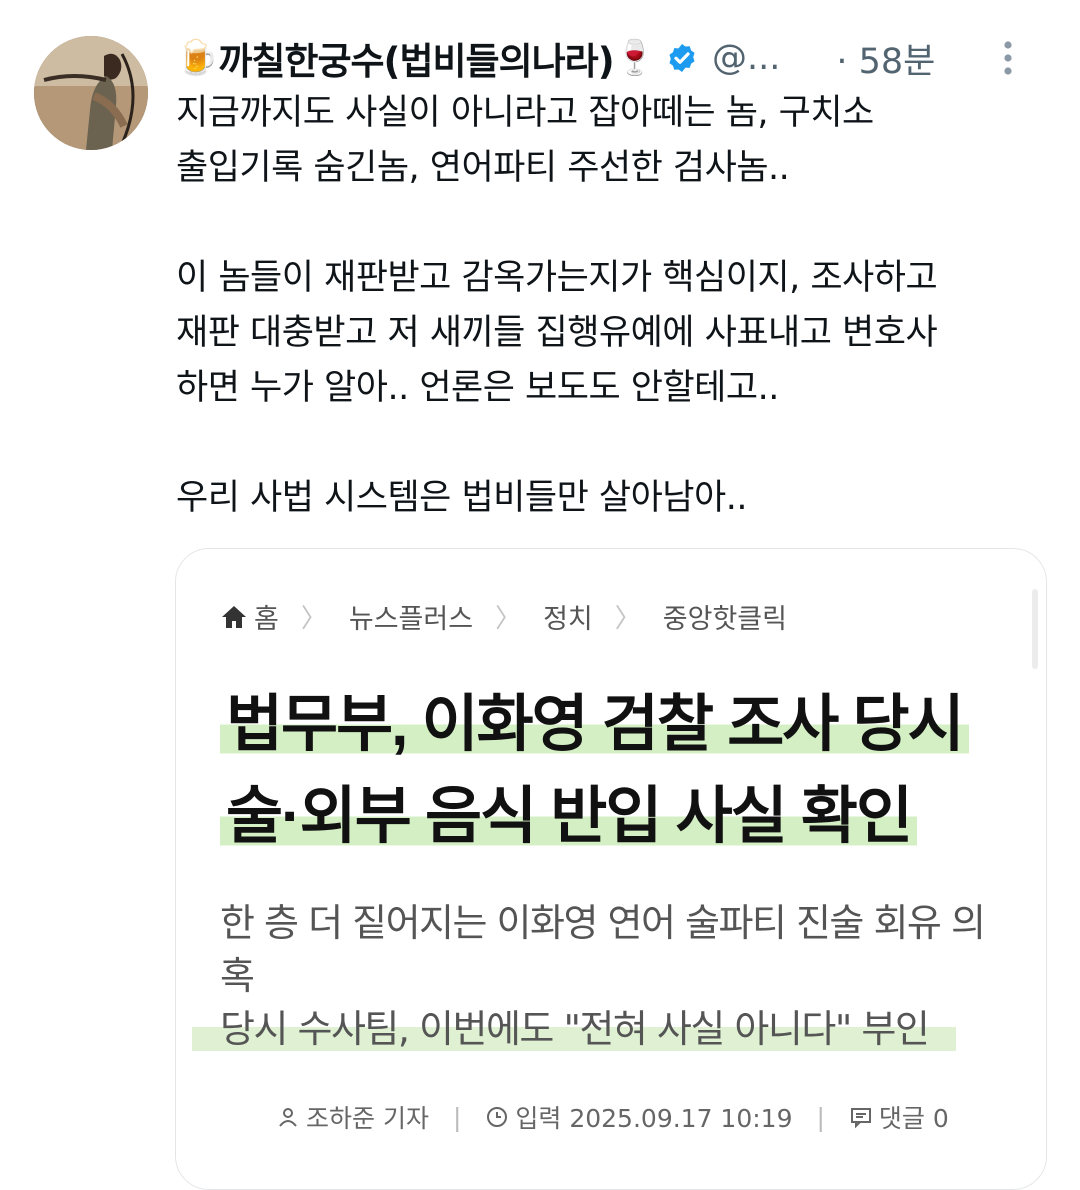 Image resolution: width=1080 pixels, height=1190 pixels. I want to click on breadcrumb-home: 홈, so click(266, 616).